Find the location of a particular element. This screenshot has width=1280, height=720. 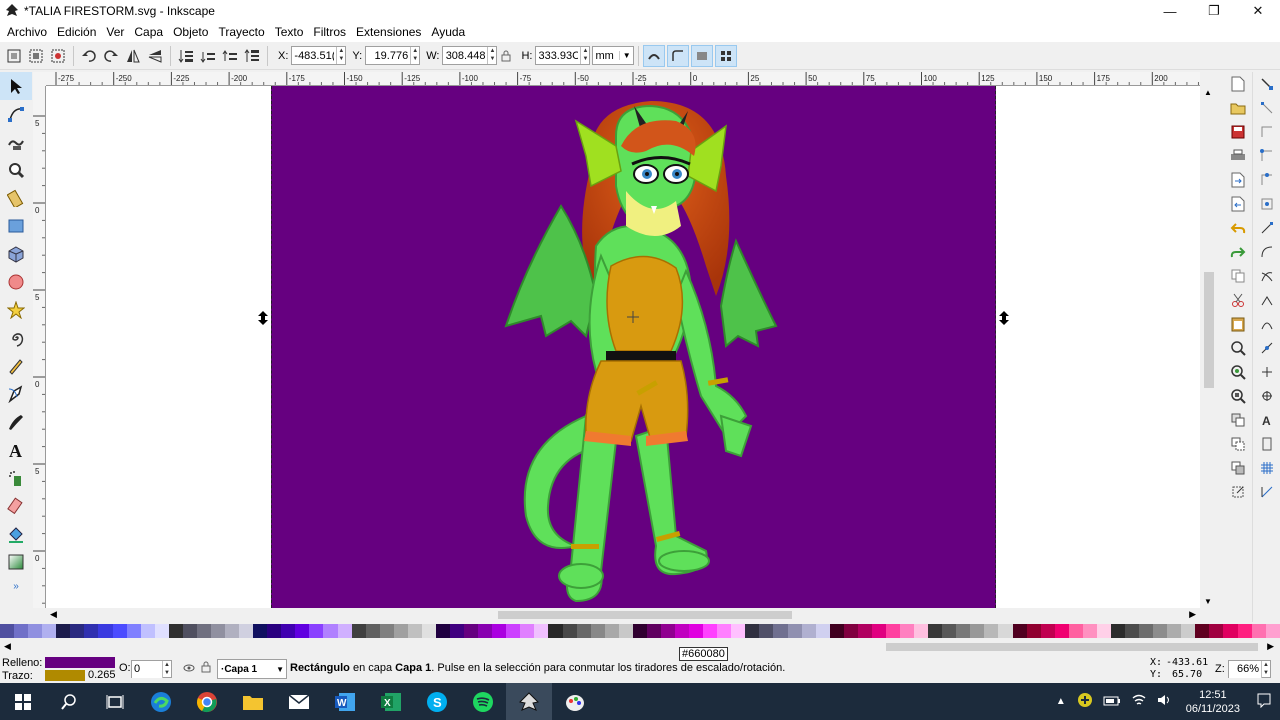

x-field: ▲▼ is located at coordinates (319, 55).